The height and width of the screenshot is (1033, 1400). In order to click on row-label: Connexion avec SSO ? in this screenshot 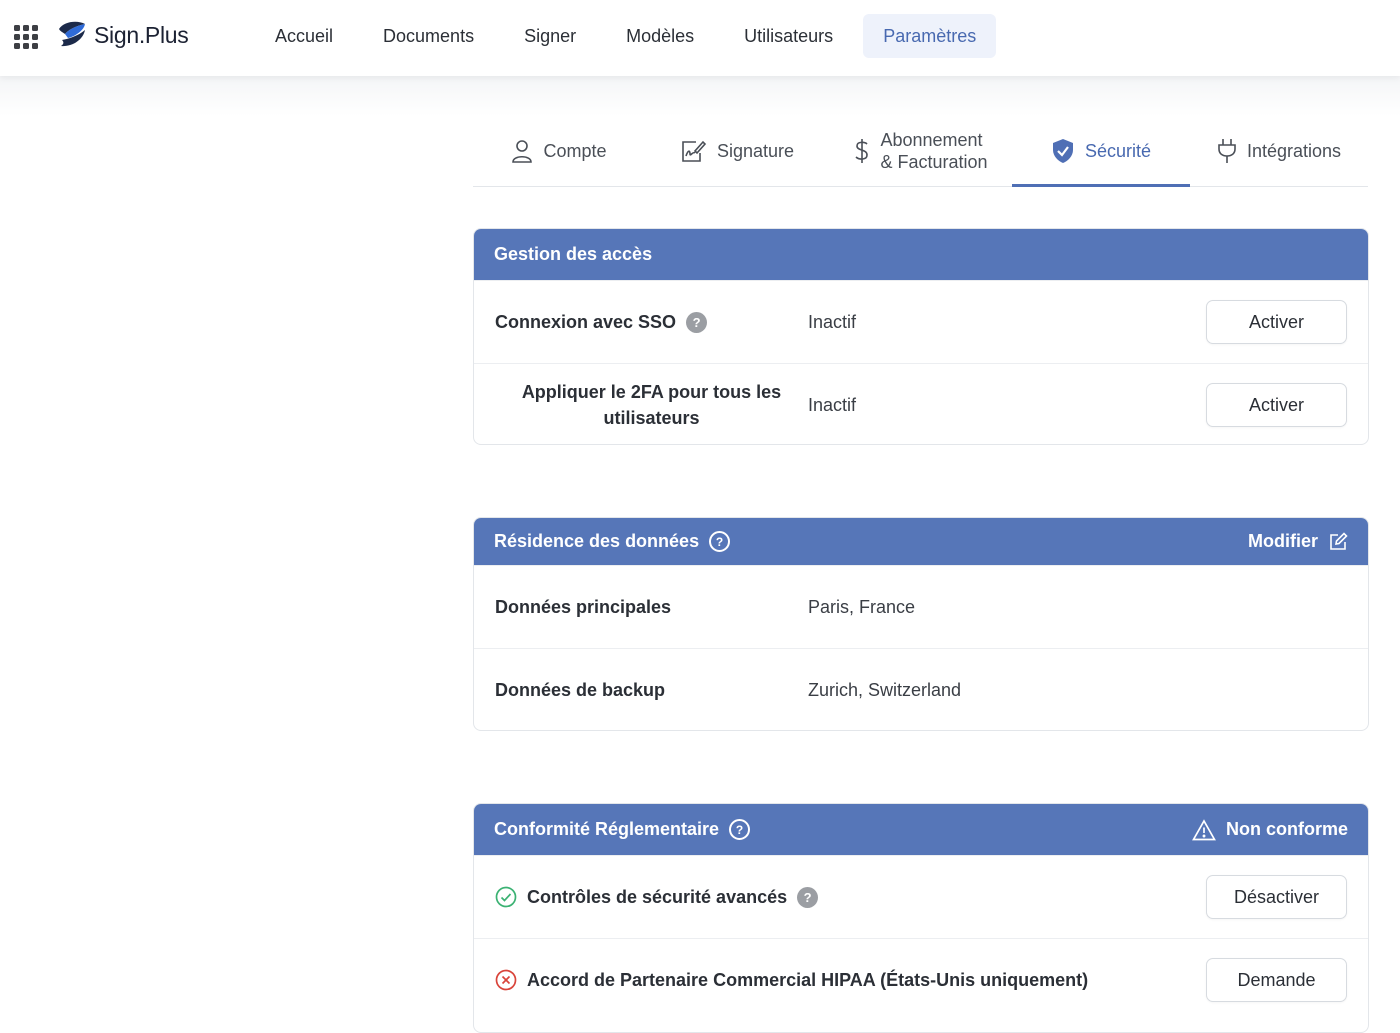, I will do `click(601, 322)`.